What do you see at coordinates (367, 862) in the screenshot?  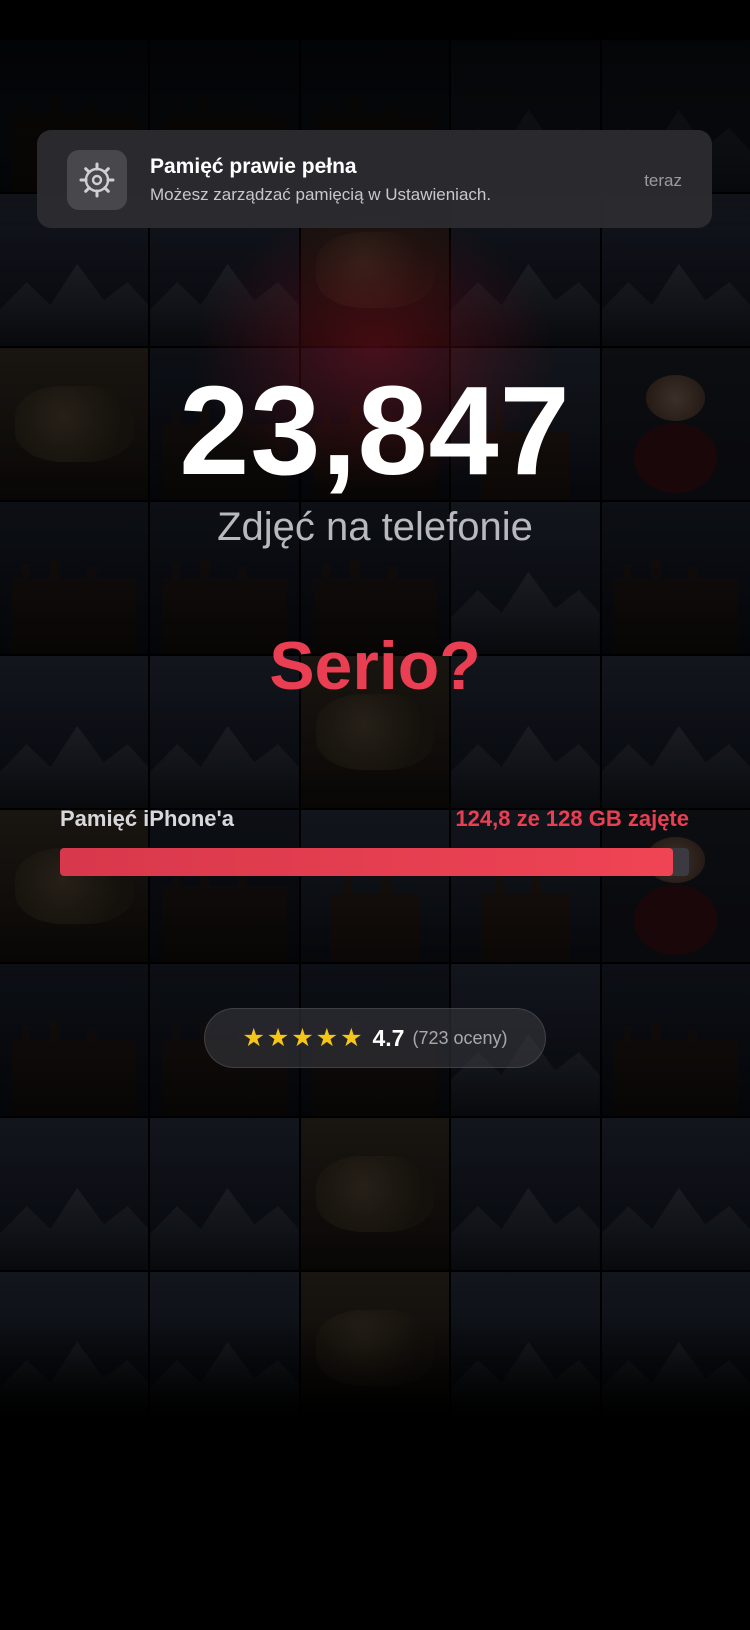 I see `storage-bar-fill` at bounding box center [367, 862].